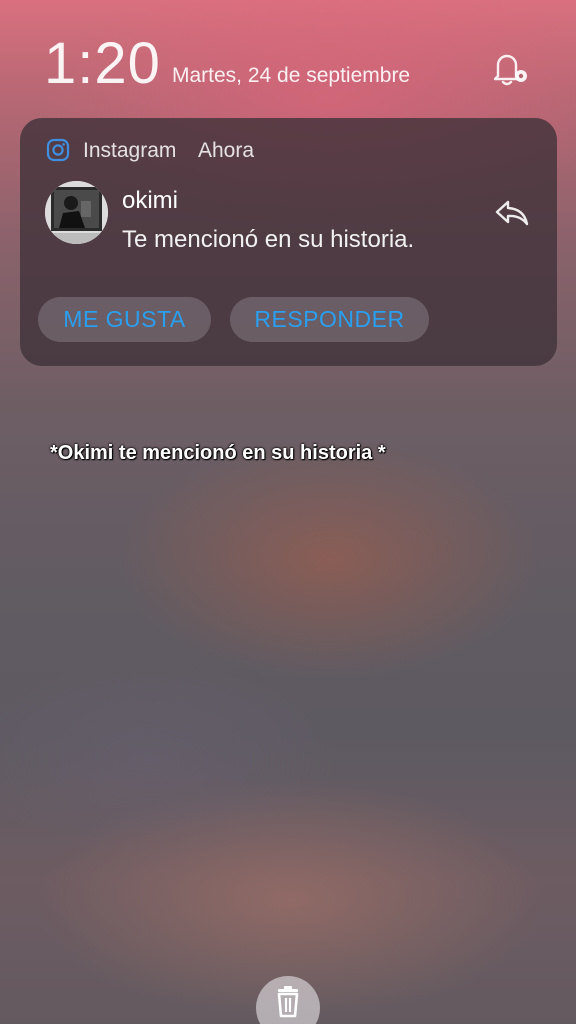  I want to click on instagram-icon, so click(58, 150).